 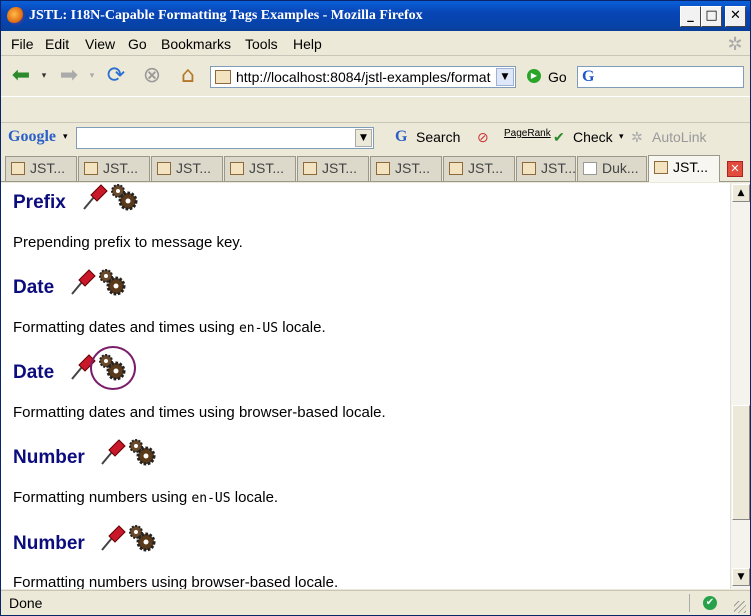 What do you see at coordinates (116, 76) in the screenshot?
I see `reload-button: ⟳` at bounding box center [116, 76].